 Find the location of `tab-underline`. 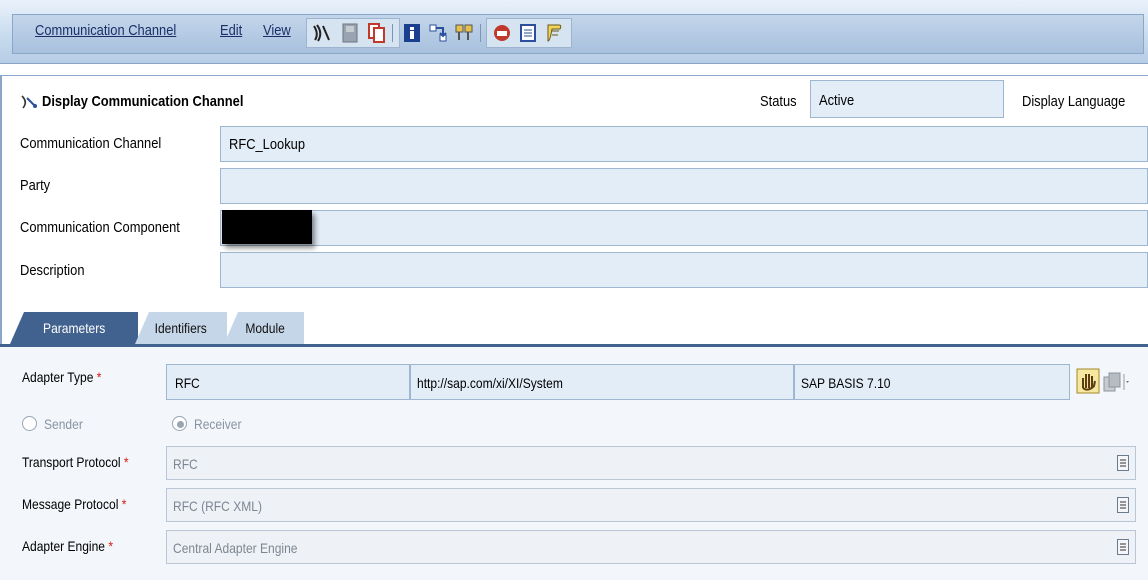

tab-underline is located at coordinates (574, 345).